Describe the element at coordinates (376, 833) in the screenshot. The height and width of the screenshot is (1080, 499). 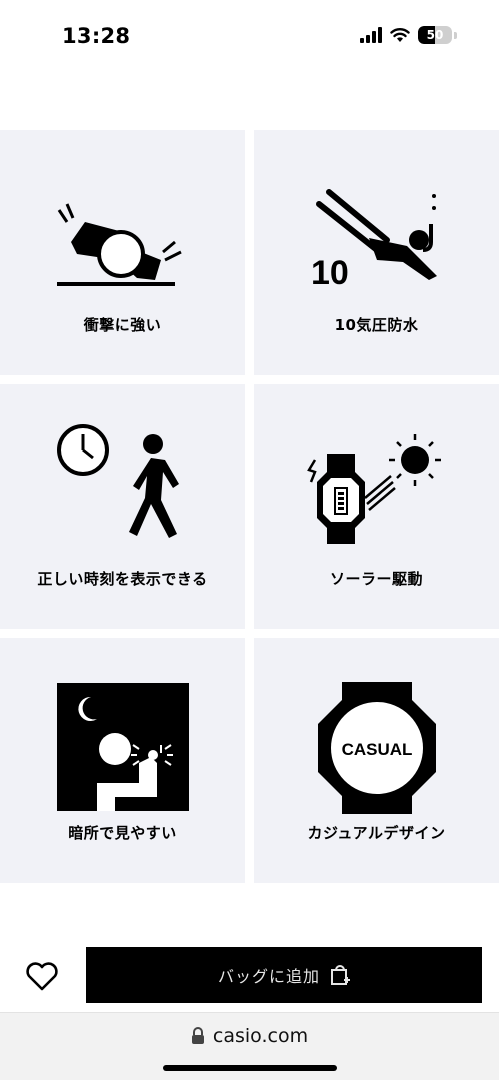
I see `feature-label-casual: カジュアルデザイン` at that location.